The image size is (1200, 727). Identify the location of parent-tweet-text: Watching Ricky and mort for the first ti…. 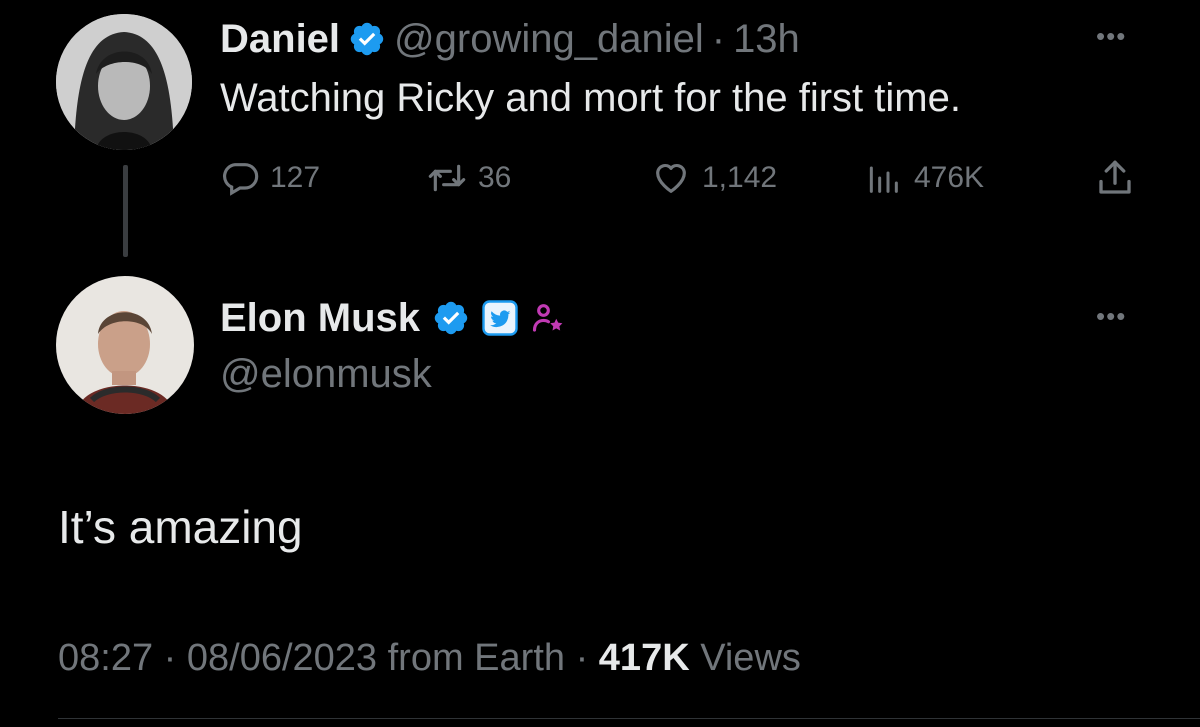
(590, 98).